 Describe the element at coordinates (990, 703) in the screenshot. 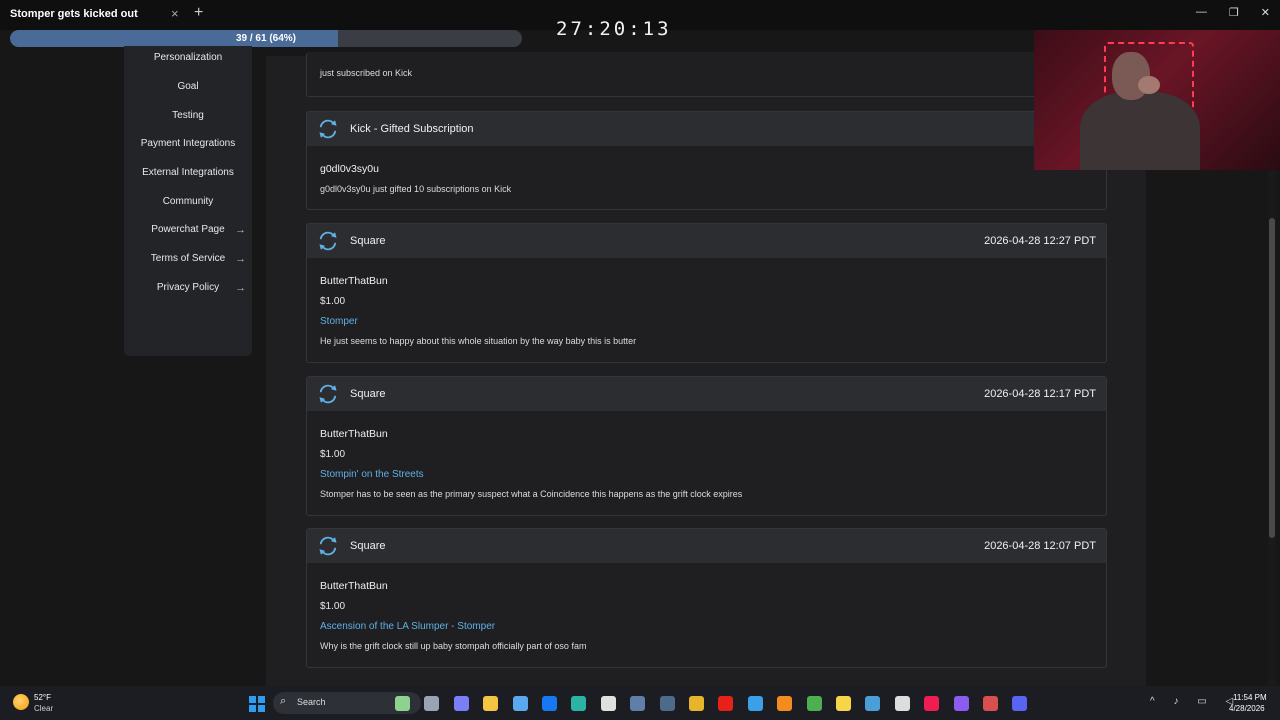

I see `misc-app-icon` at that location.